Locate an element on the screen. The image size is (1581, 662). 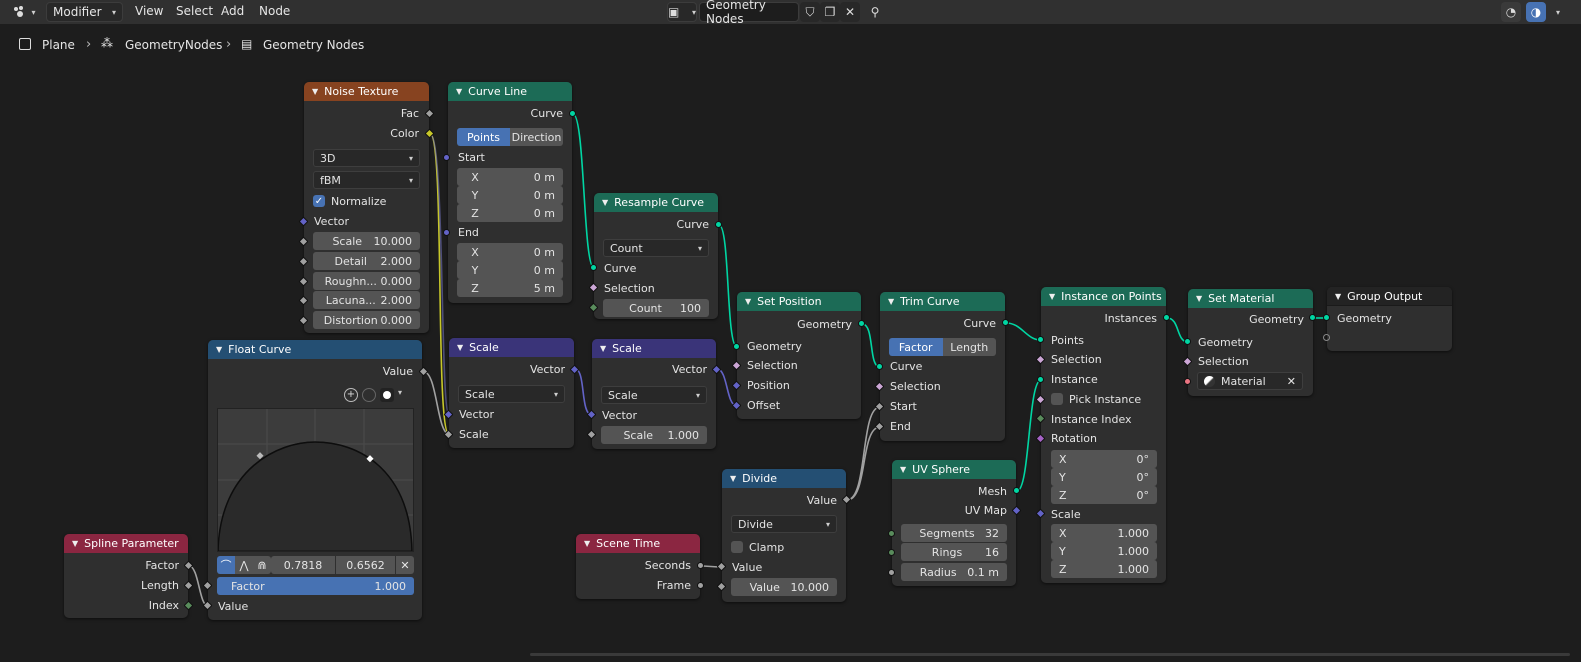
lacunarity-field: Lacuna... 2.000 is located at coordinates (366, 300).